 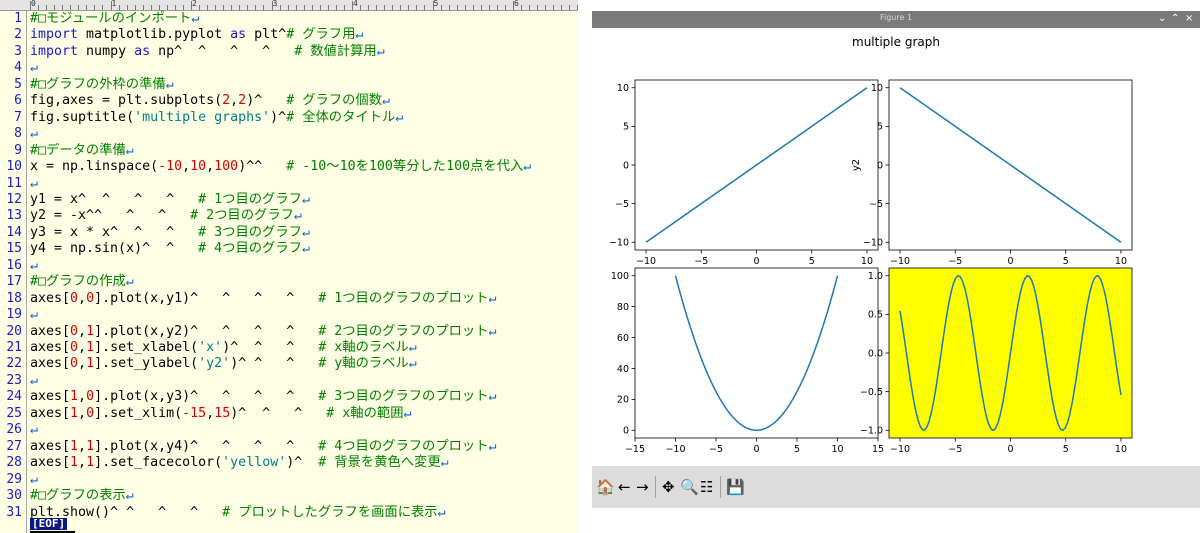 What do you see at coordinates (207, 52) in the screenshot?
I see `code-line: import numpy as np^ ^ ^ ^ # 数値計算用↵` at bounding box center [207, 52].